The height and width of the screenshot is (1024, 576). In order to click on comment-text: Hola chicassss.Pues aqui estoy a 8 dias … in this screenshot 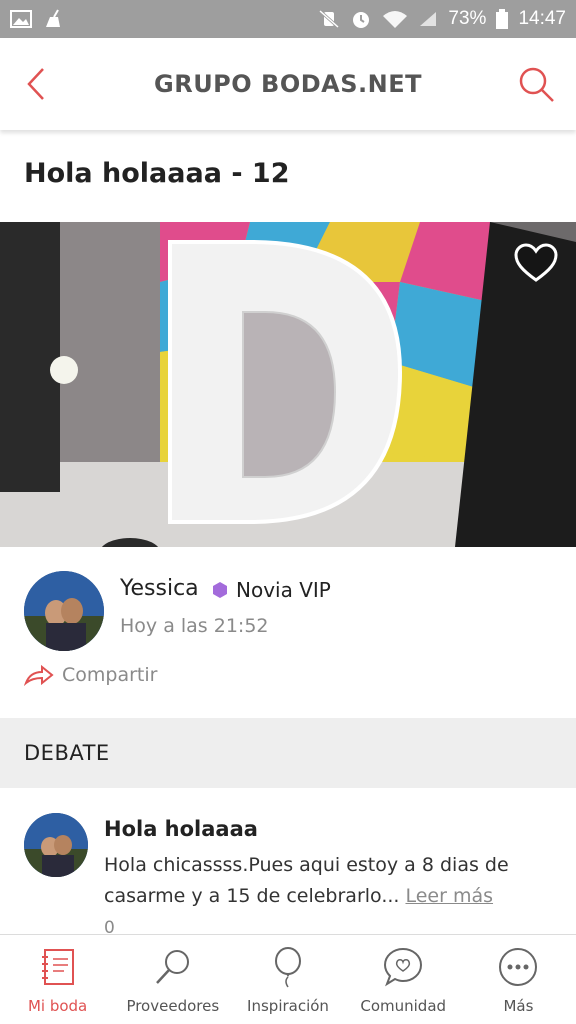, I will do `click(324, 881)`.